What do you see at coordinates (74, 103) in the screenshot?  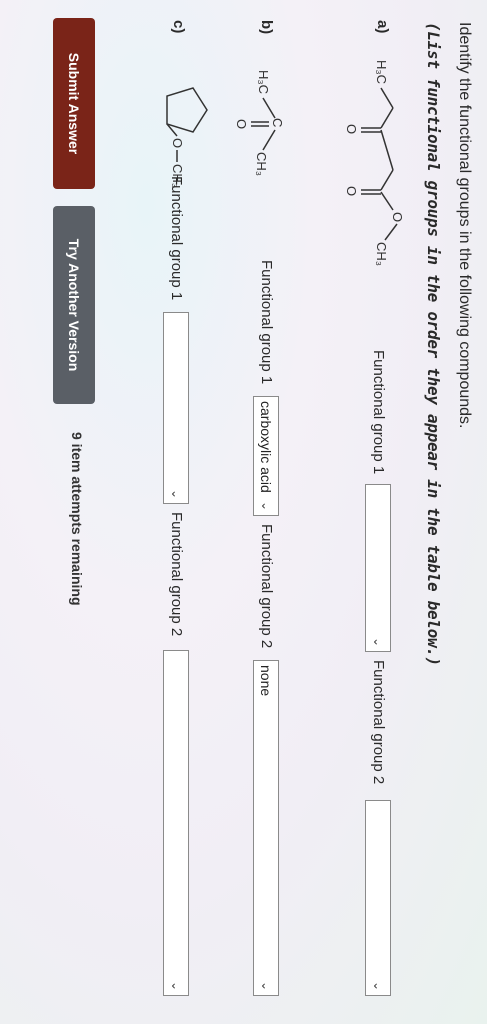 I see `submit-answer-button: Submit Answer` at bounding box center [74, 103].